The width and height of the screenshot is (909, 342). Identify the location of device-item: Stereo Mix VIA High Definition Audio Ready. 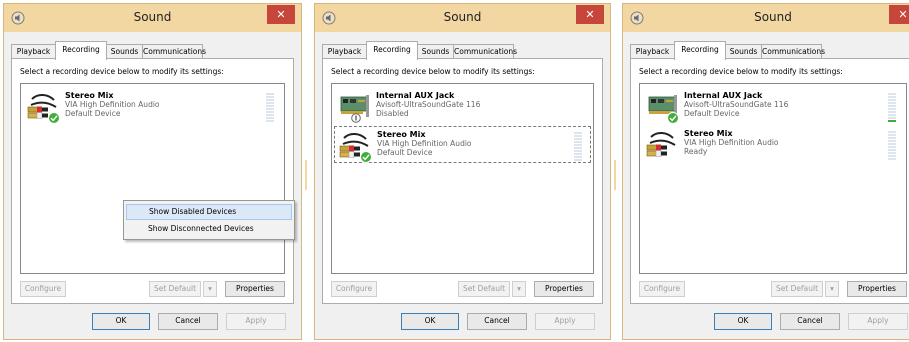
(773, 144).